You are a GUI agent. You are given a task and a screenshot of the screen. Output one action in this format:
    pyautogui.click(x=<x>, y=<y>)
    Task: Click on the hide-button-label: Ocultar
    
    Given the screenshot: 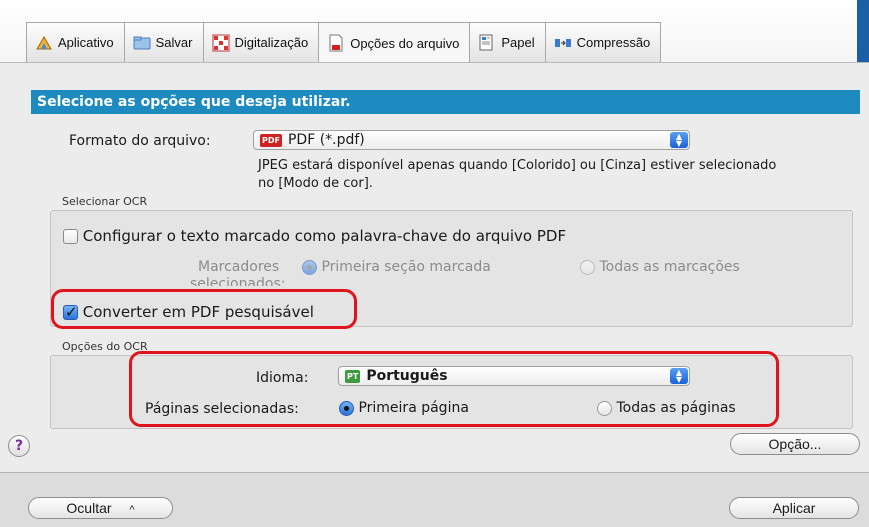 What is the action you would take?
    pyautogui.click(x=89, y=508)
    